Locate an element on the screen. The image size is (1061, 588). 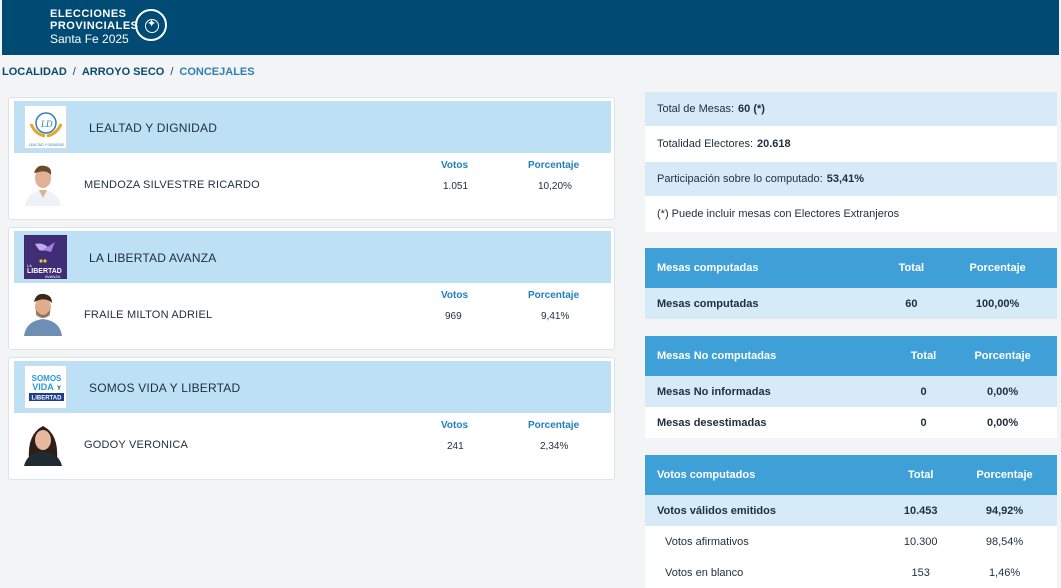
party-header: LD LEALTAD Y DIGNIDAD LEALTAD Y DIGNIDAD is located at coordinates (312, 127).